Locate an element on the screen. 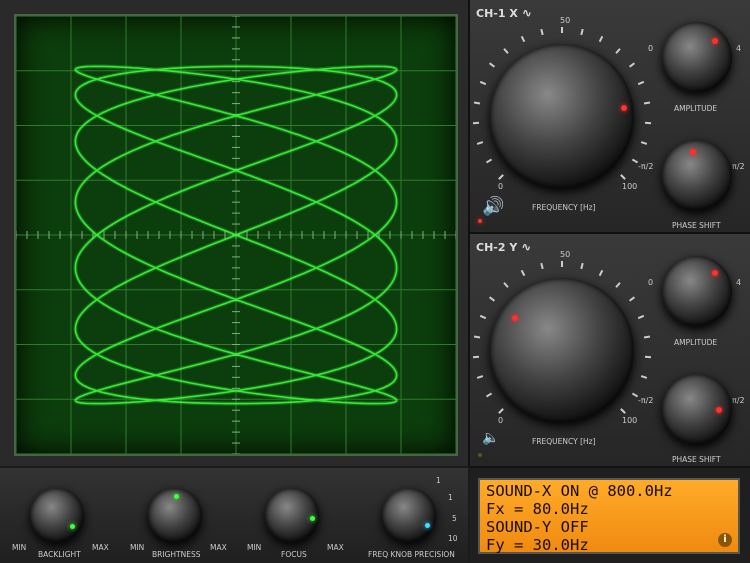  sine-wave-icon: ∿ is located at coordinates (526, 13).